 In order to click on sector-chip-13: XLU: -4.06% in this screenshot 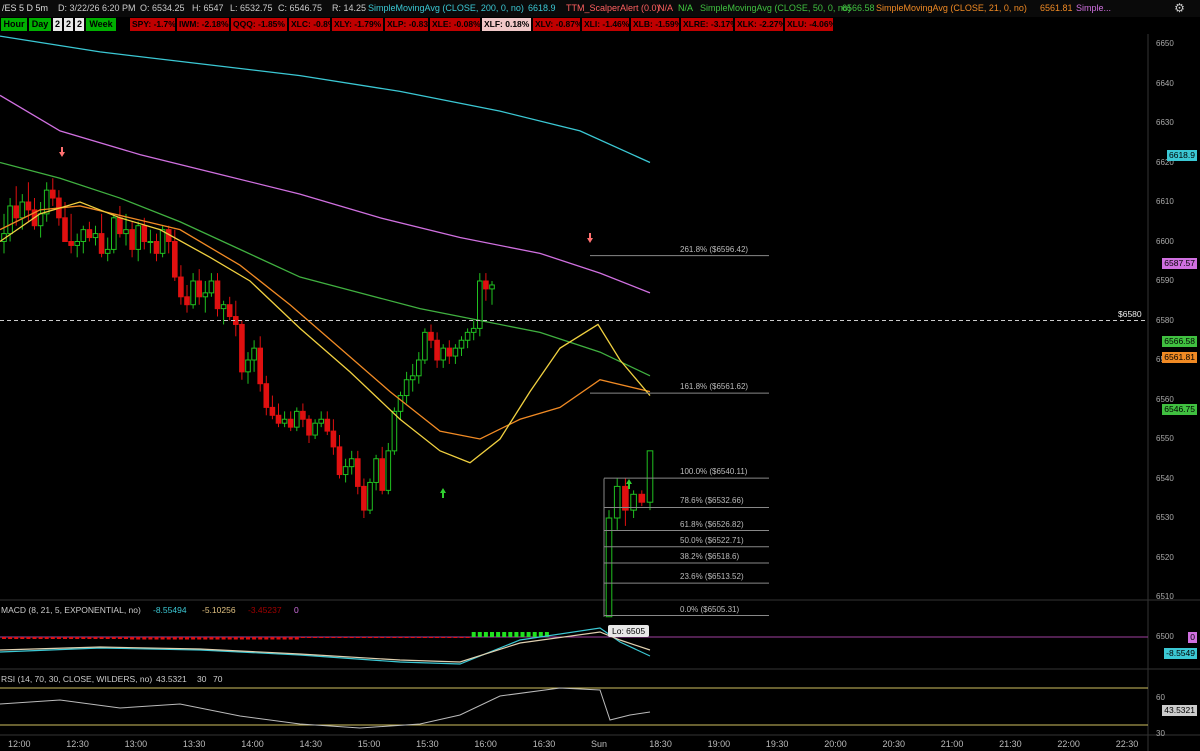, I will do `click(810, 24)`.